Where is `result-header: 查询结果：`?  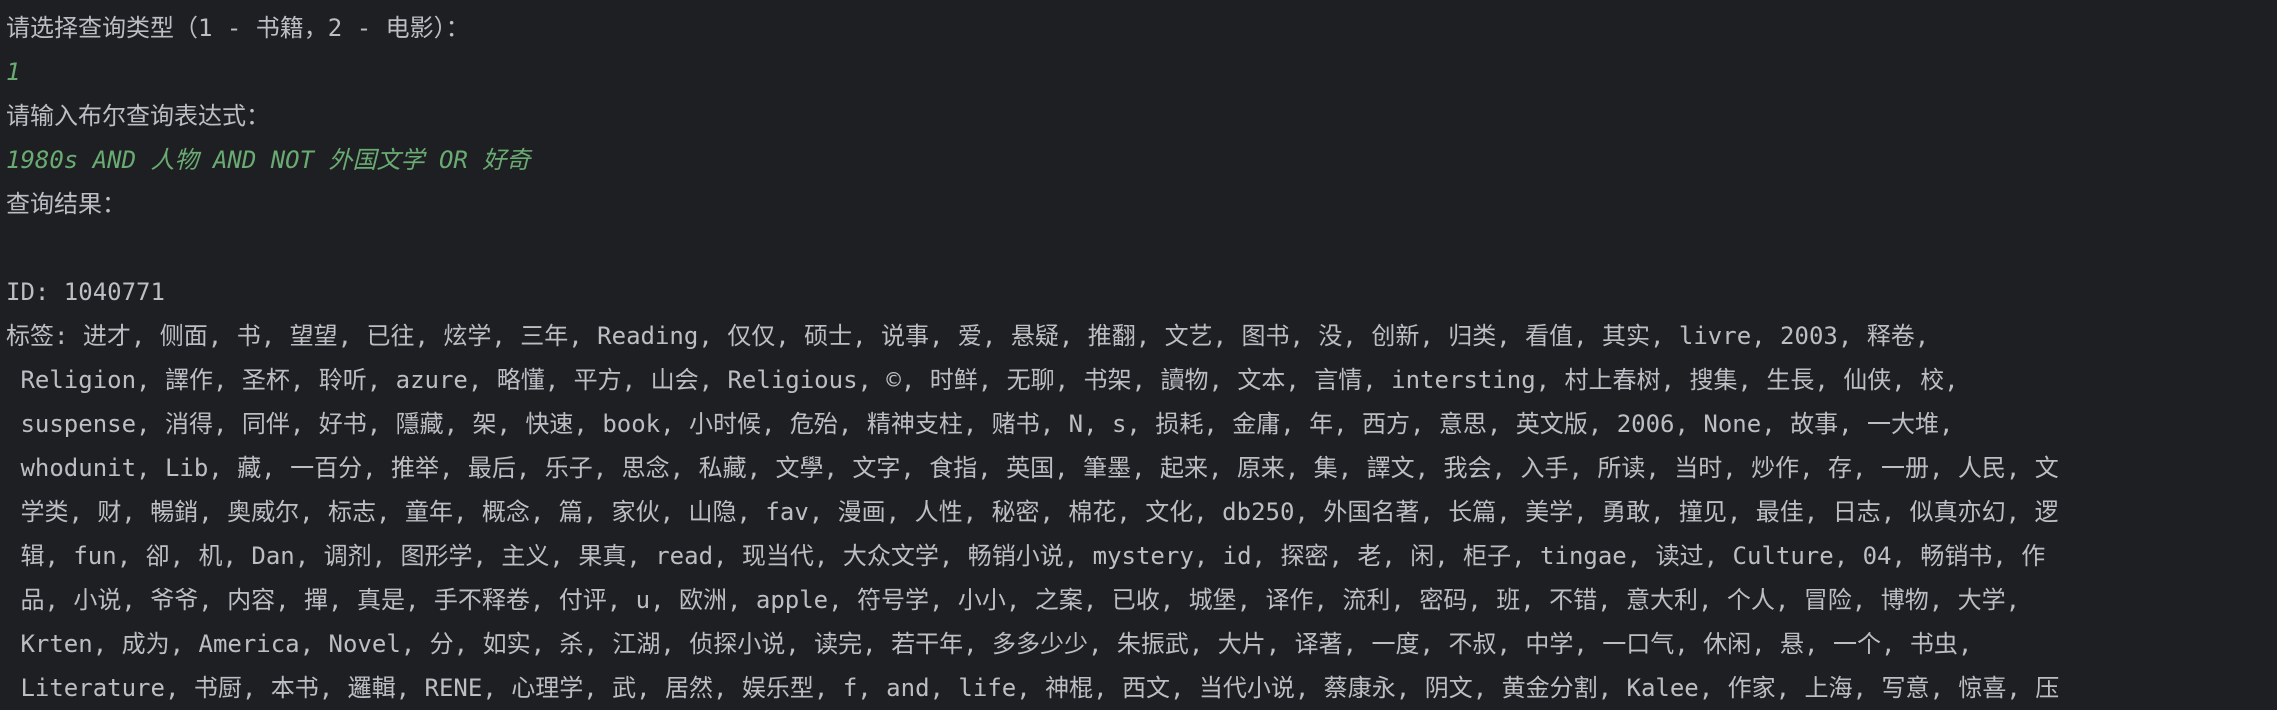 result-header: 查询结果： is located at coordinates (66, 204).